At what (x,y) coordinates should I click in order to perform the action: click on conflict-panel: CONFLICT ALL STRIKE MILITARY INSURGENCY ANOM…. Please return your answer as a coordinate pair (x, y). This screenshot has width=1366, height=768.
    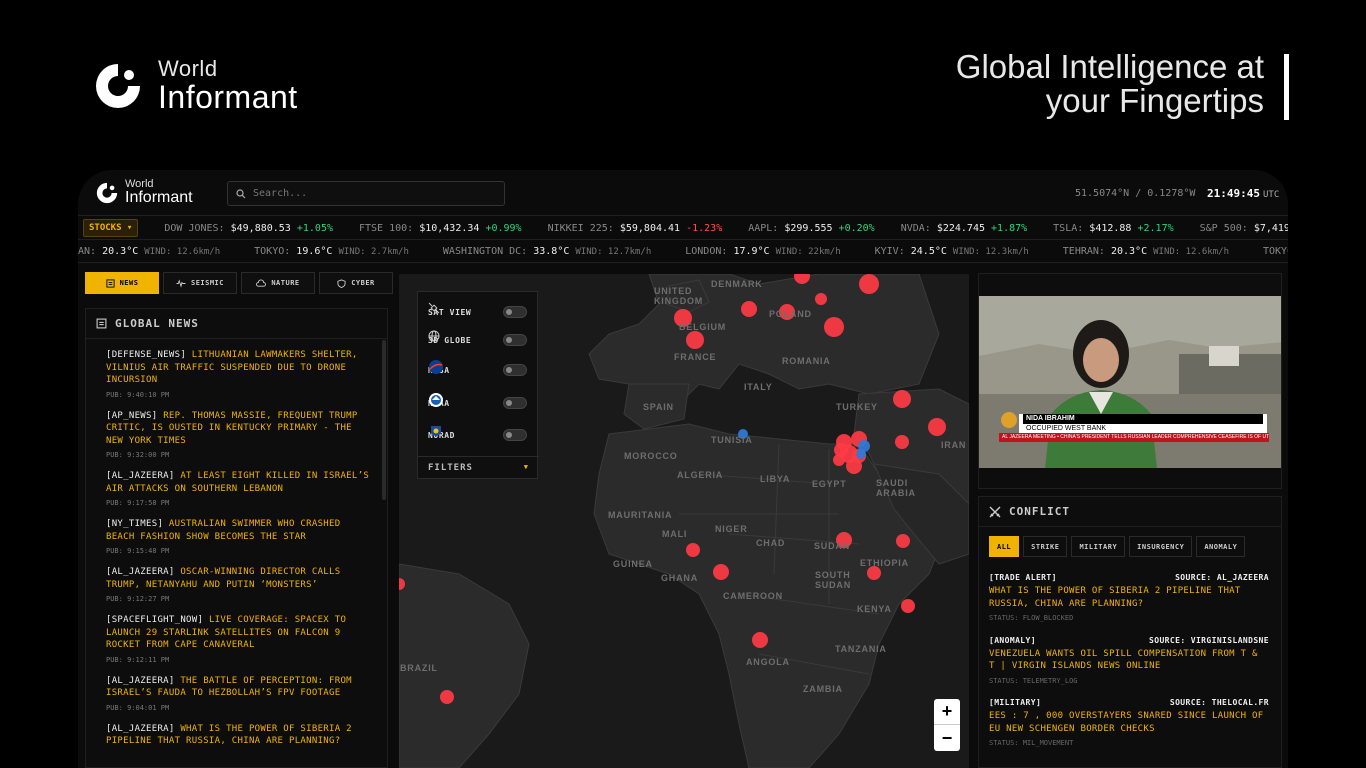
    Looking at the image, I should click on (1130, 632).